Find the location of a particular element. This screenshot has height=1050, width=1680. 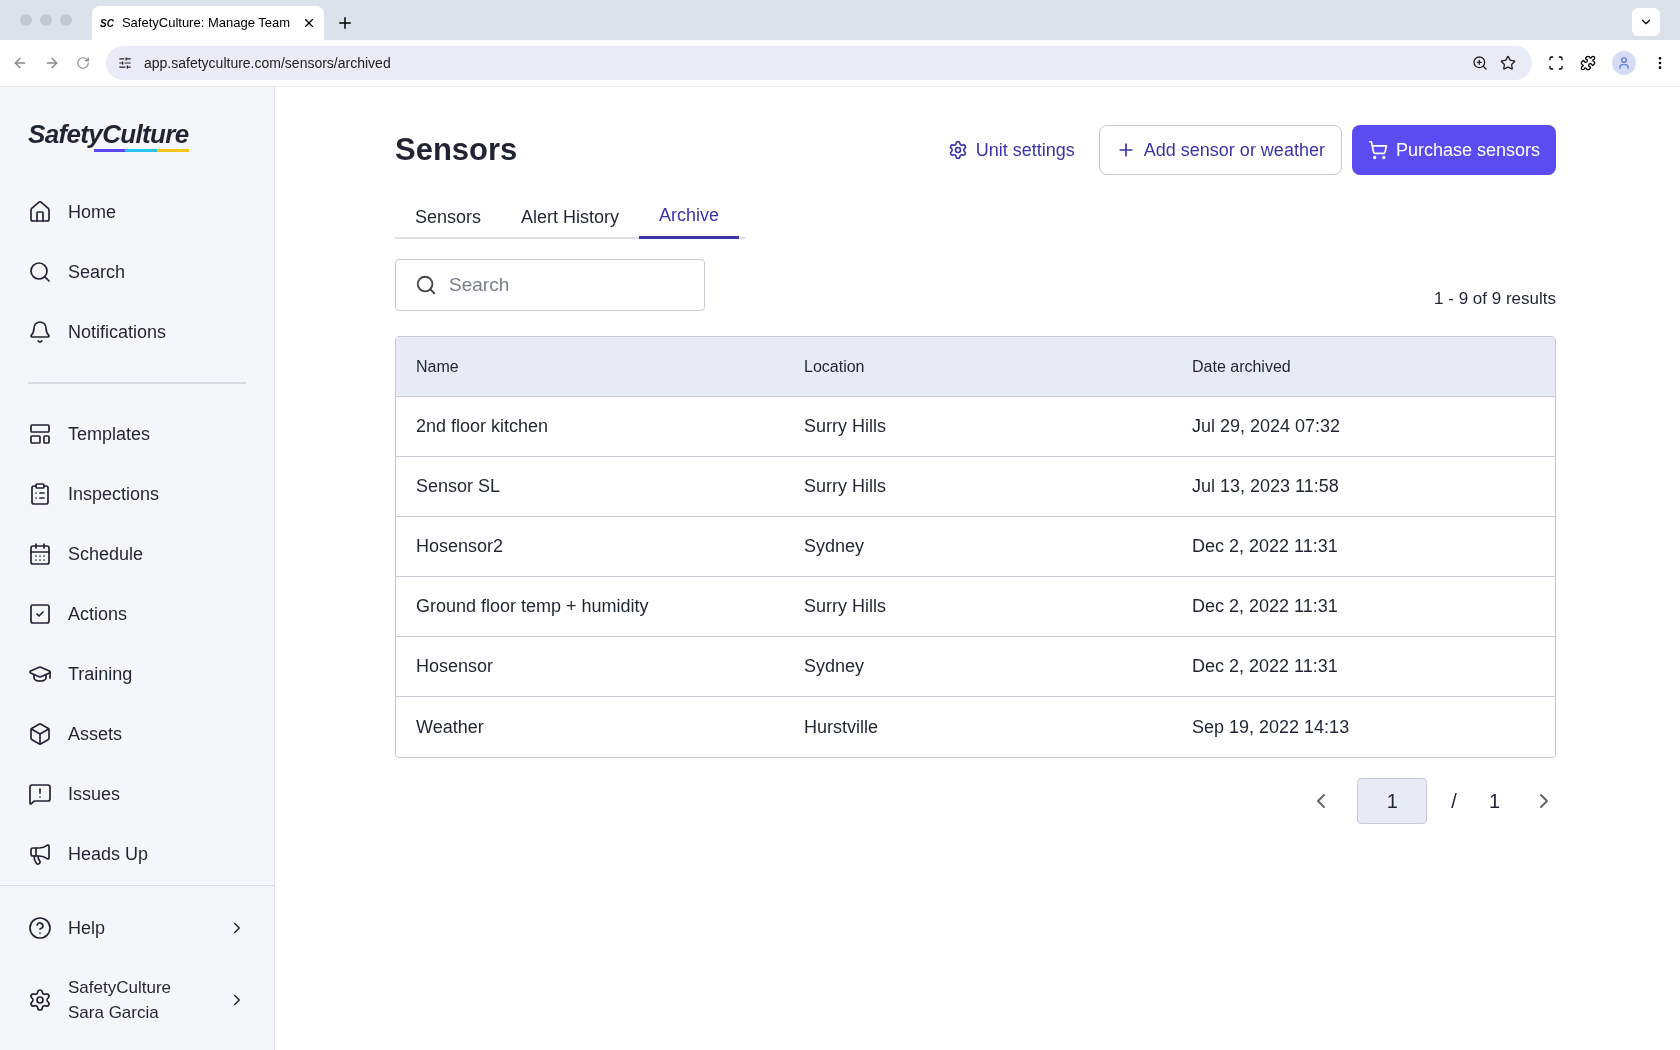

tab: Archive is located at coordinates (689, 217).